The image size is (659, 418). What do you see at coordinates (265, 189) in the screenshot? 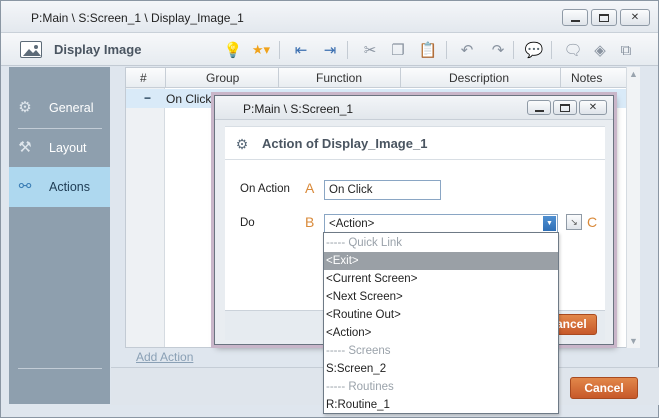
I see `on-action-label: On Action` at bounding box center [265, 189].